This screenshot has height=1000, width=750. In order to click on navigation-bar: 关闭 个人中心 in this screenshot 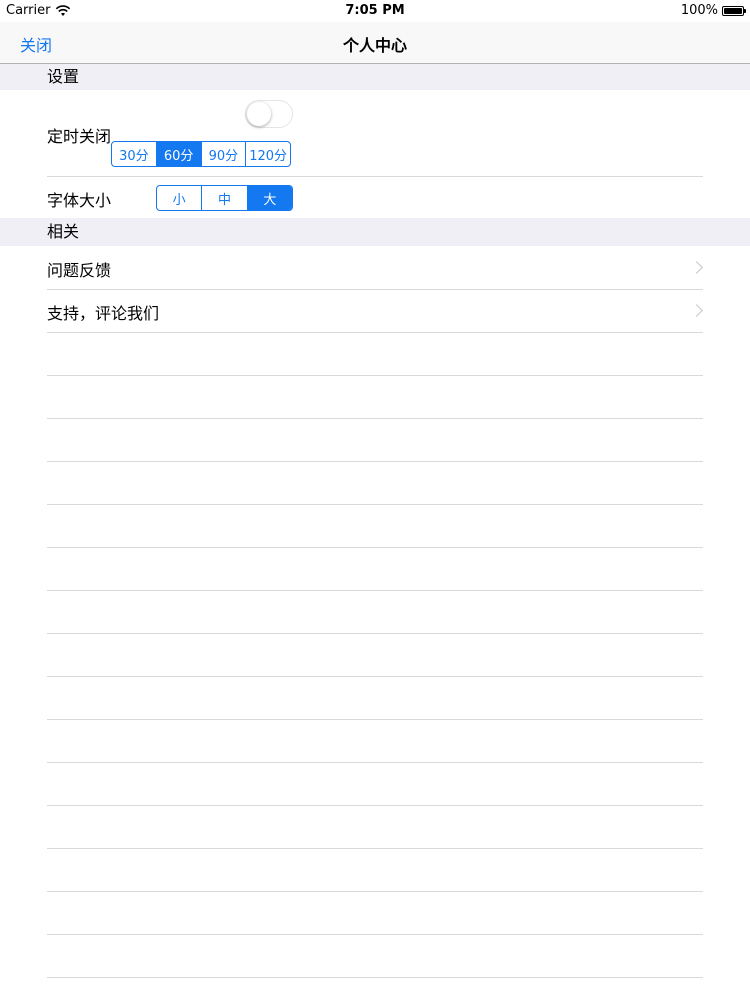, I will do `click(375, 43)`.